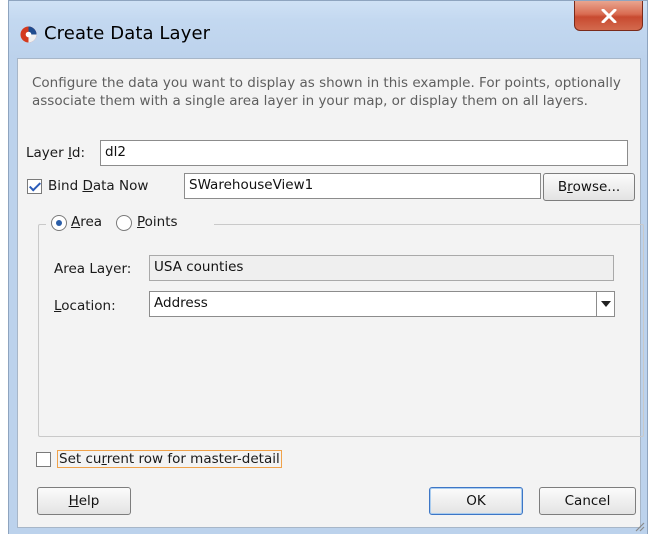 The width and height of the screenshot is (648, 534). Describe the element at coordinates (88, 306) in the screenshot. I see `location-rest: ocation:` at that location.